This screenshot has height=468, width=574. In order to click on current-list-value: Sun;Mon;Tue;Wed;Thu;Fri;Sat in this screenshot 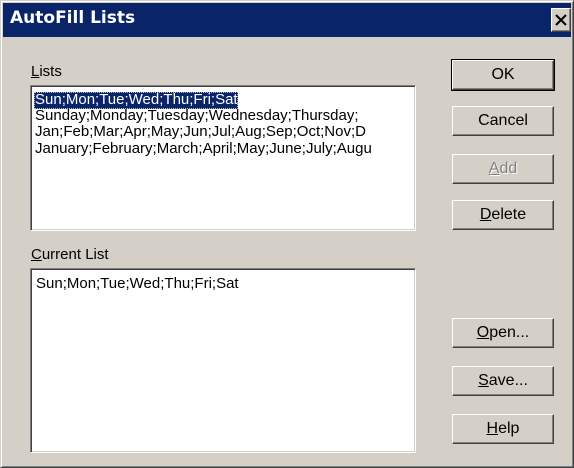, I will do `click(137, 283)`.